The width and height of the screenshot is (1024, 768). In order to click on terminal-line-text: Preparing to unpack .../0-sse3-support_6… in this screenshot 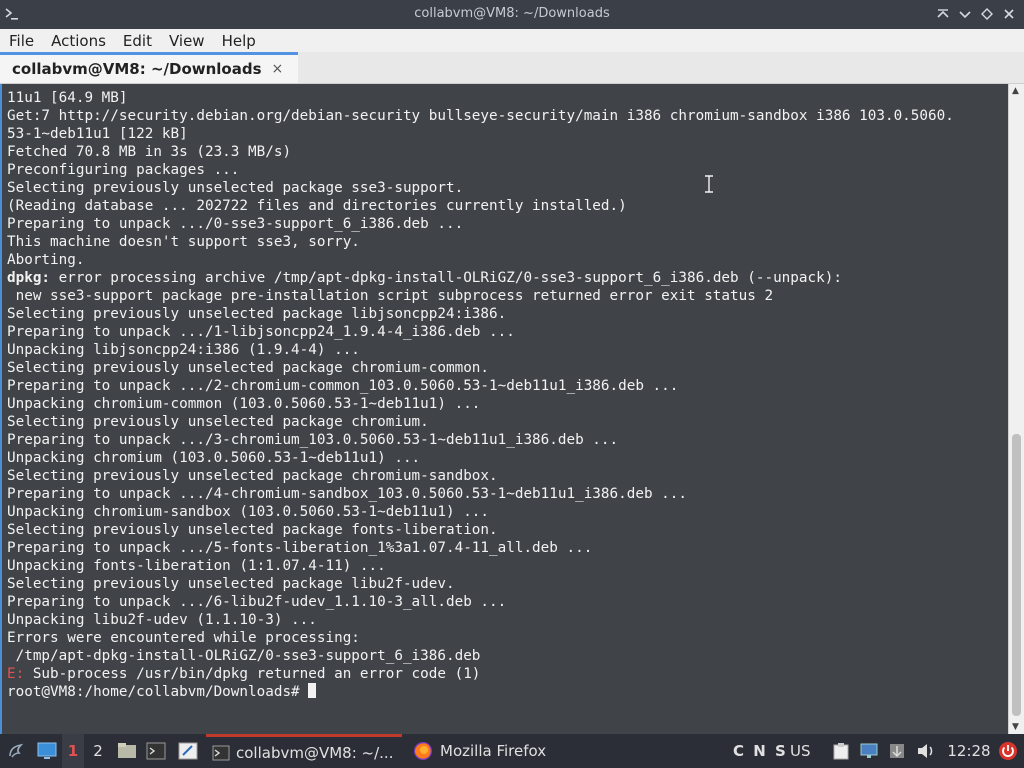, I will do `click(235, 224)`.